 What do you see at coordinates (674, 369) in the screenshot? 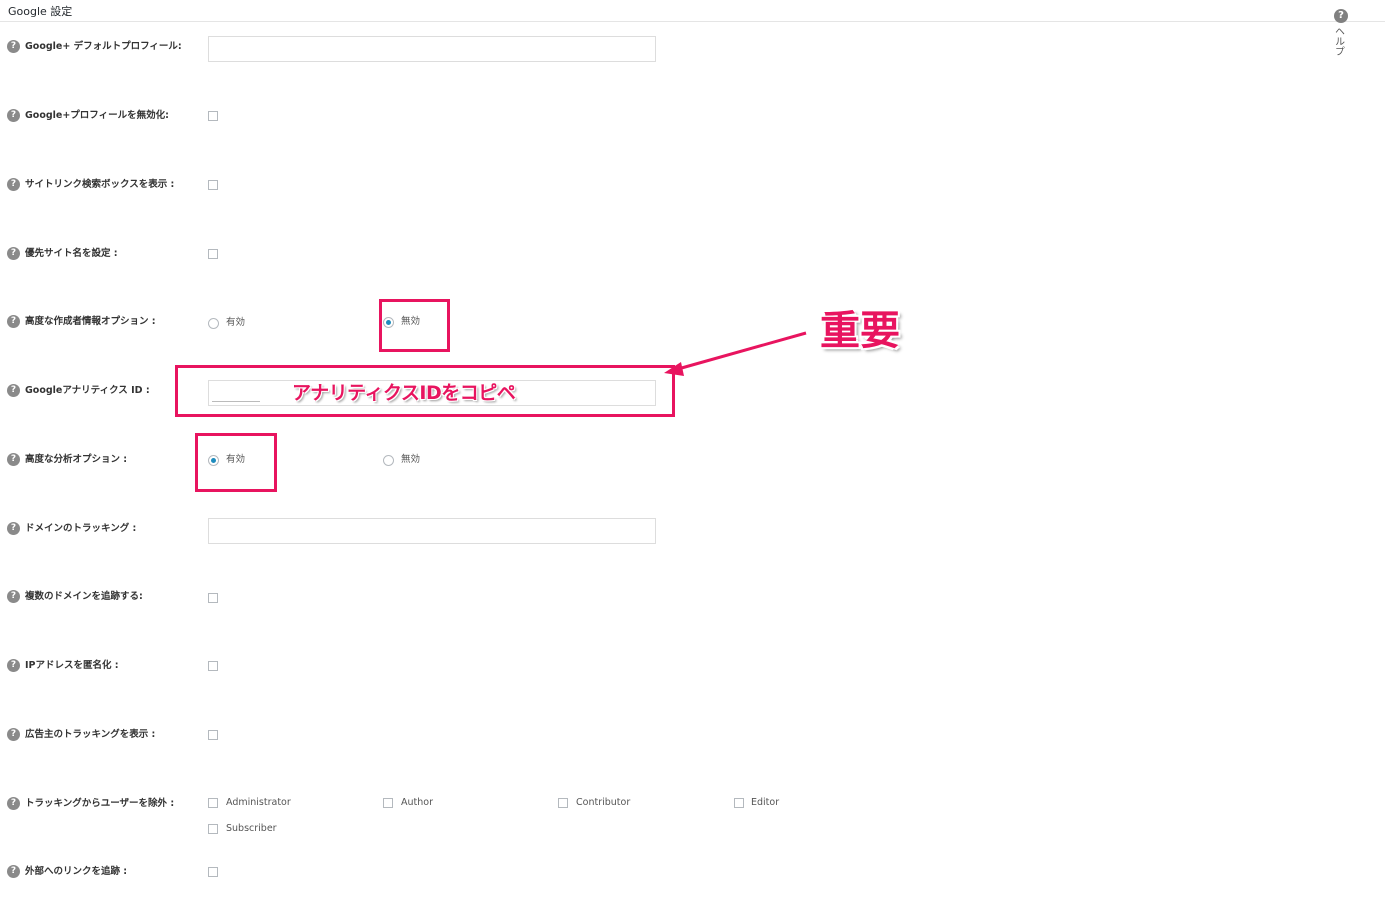
I see `arrow-head` at bounding box center [674, 369].